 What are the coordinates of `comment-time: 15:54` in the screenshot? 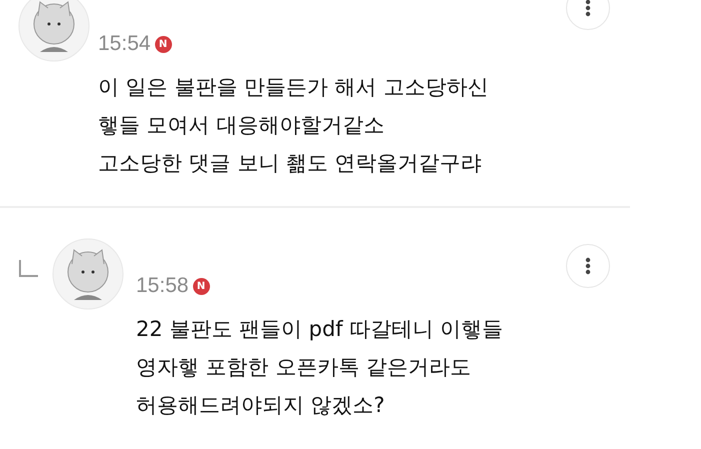 It's located at (124, 44).